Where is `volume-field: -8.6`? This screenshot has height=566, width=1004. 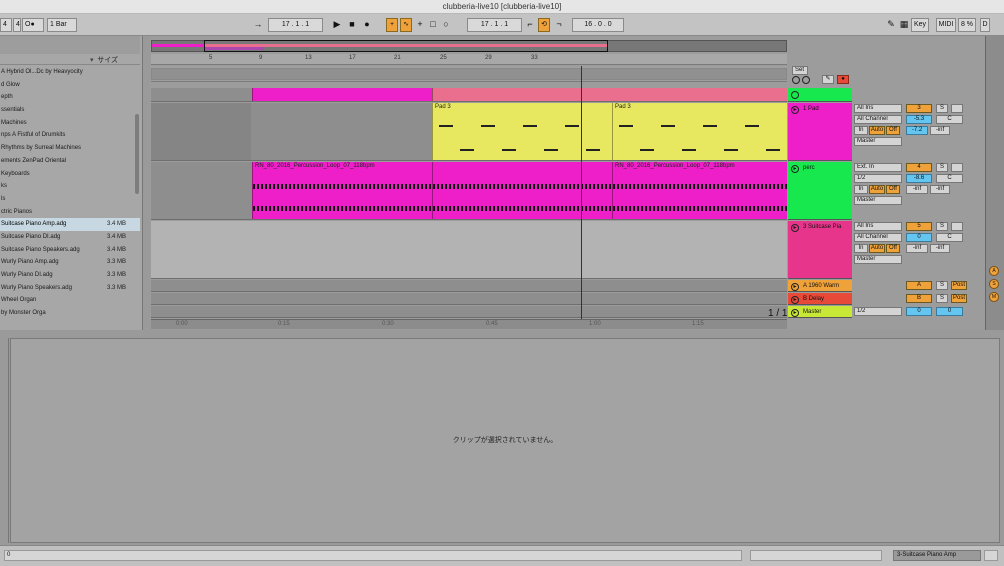
volume-field: -8.6 is located at coordinates (919, 178).